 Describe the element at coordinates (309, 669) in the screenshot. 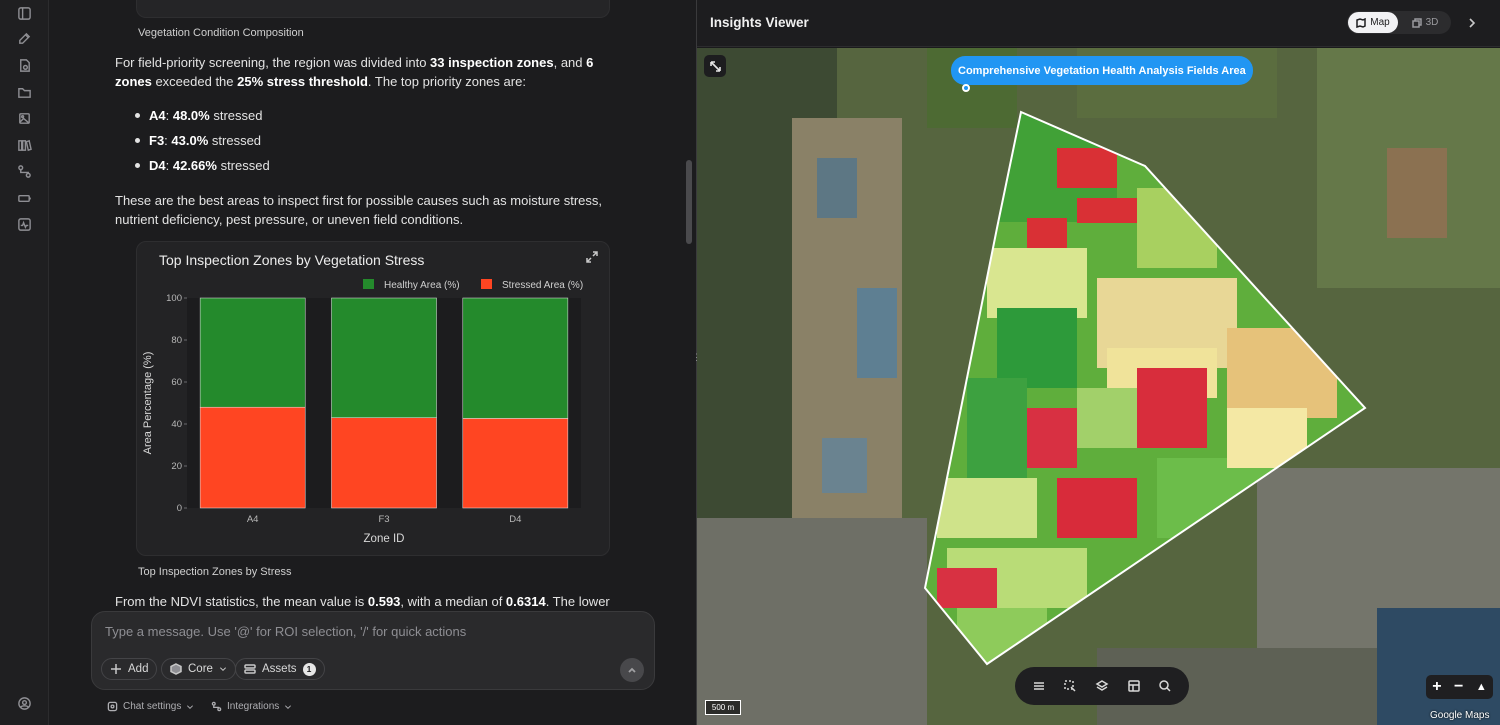

I see `assets-count-badge: 1` at that location.